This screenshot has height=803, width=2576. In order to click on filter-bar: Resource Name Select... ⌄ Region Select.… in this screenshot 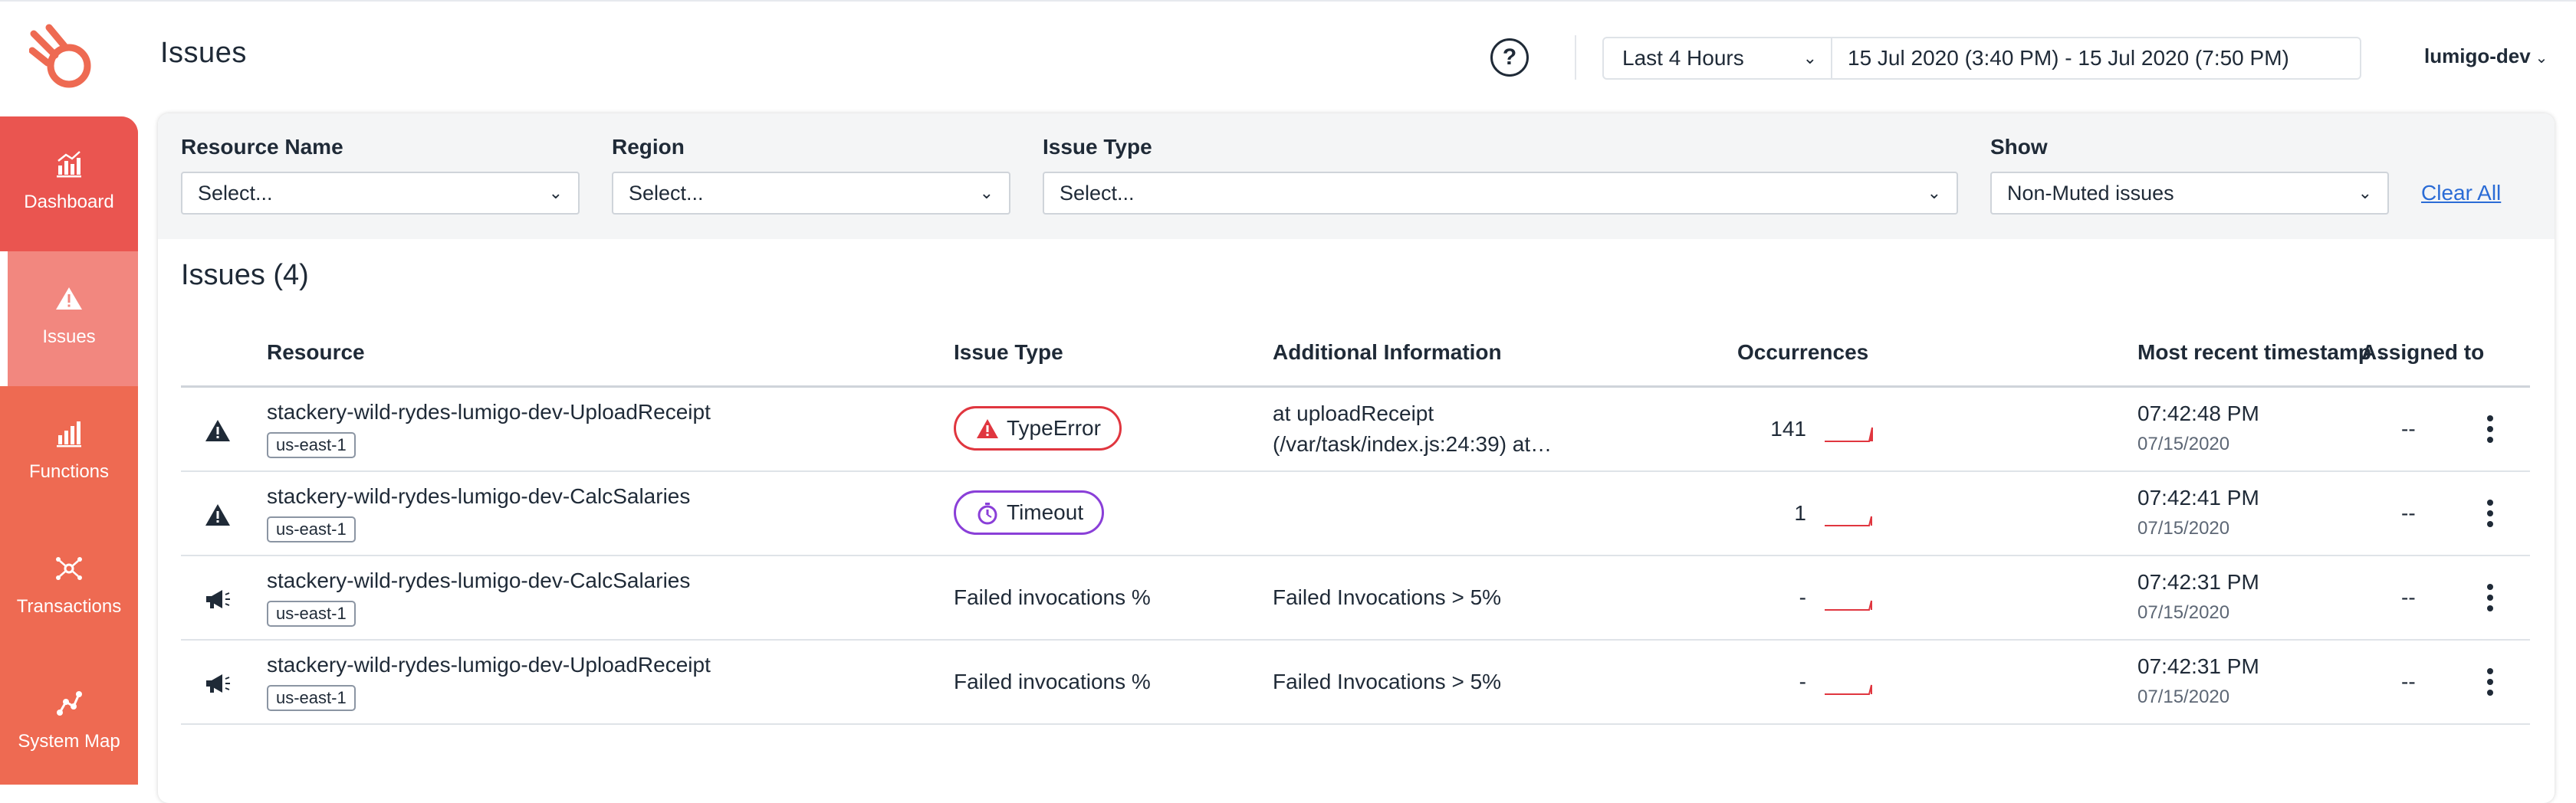, I will do `click(1356, 176)`.